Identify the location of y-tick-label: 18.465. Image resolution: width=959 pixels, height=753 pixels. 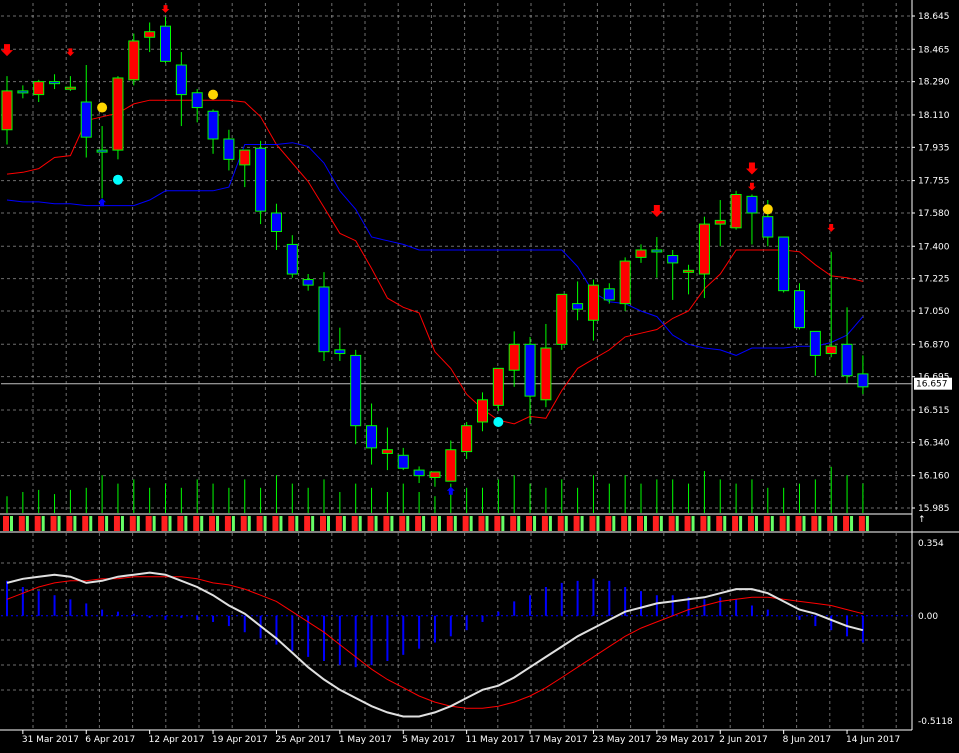
(934, 50).